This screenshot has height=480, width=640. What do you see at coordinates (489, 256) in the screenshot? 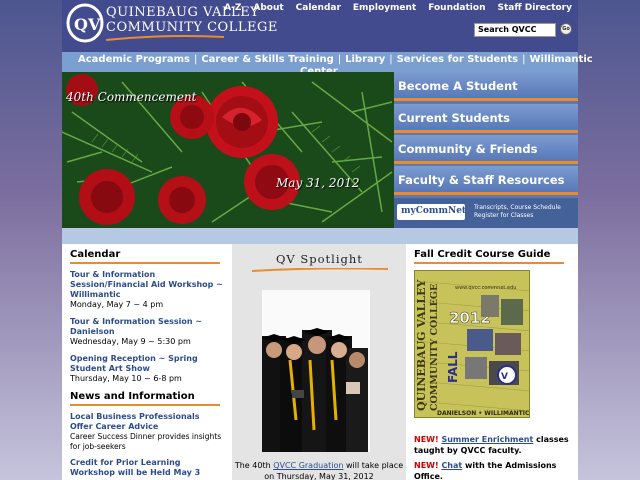
I see `course-guide-heading: Fall Credit Course Guide` at bounding box center [489, 256].